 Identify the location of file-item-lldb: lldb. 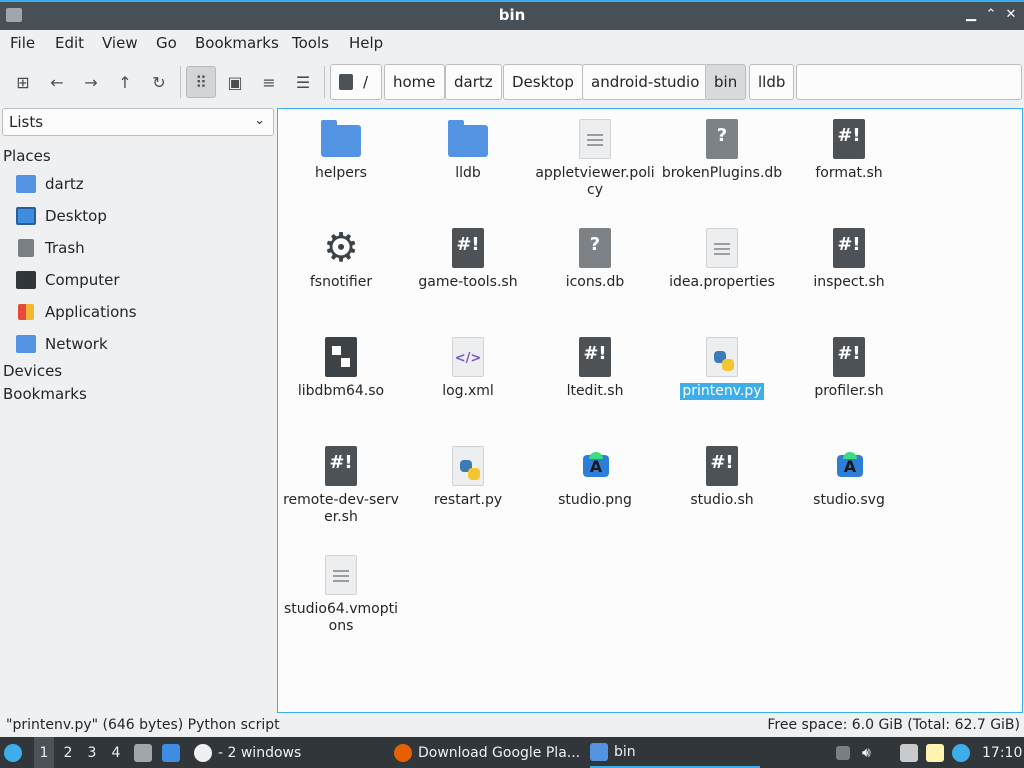
(468, 149).